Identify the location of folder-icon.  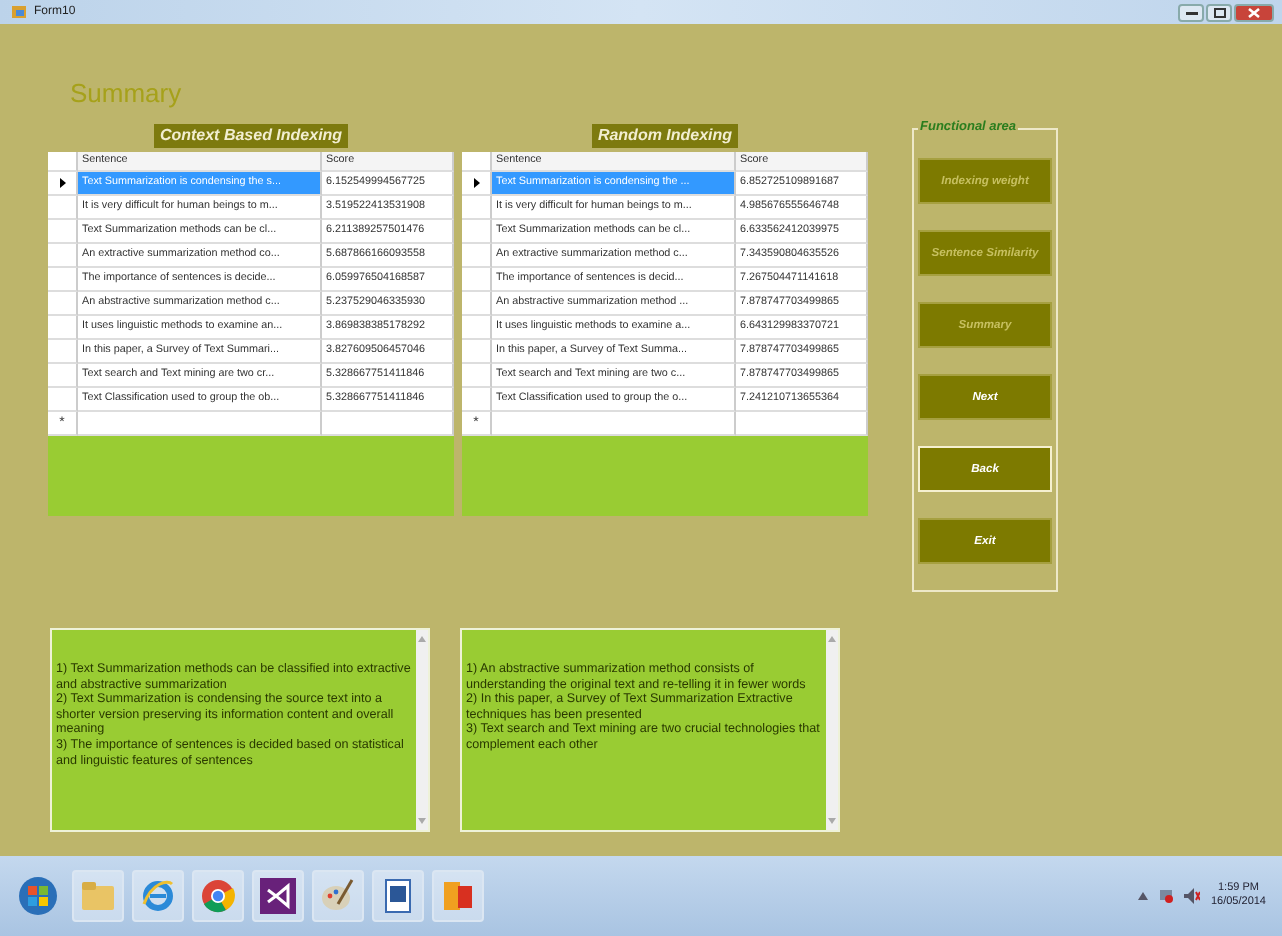
(98, 896).